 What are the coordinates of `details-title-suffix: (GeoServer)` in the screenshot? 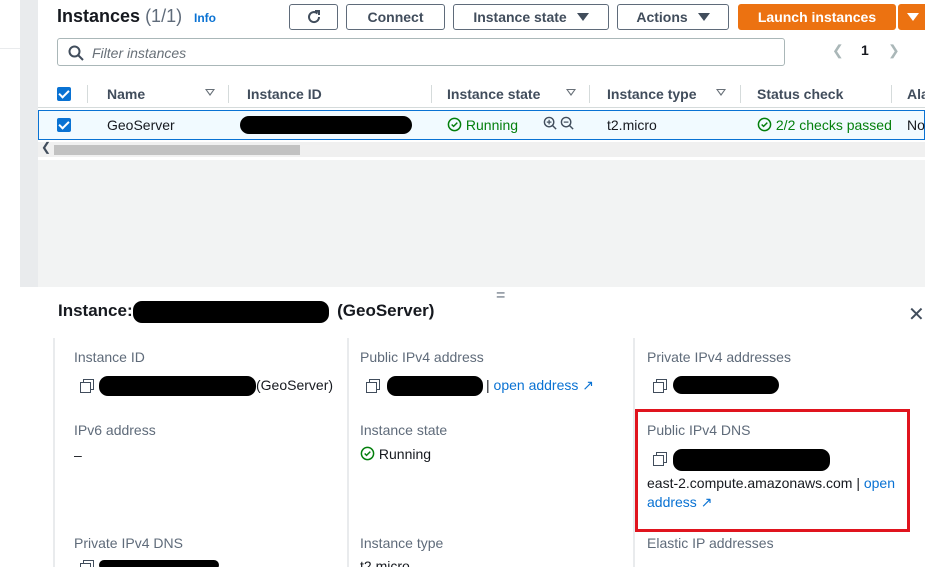 It's located at (386, 310).